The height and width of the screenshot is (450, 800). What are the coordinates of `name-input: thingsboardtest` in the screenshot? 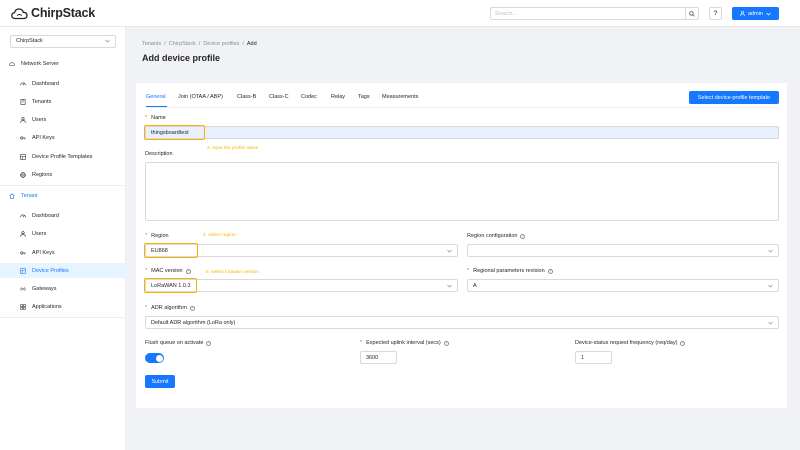 It's located at (462, 132).